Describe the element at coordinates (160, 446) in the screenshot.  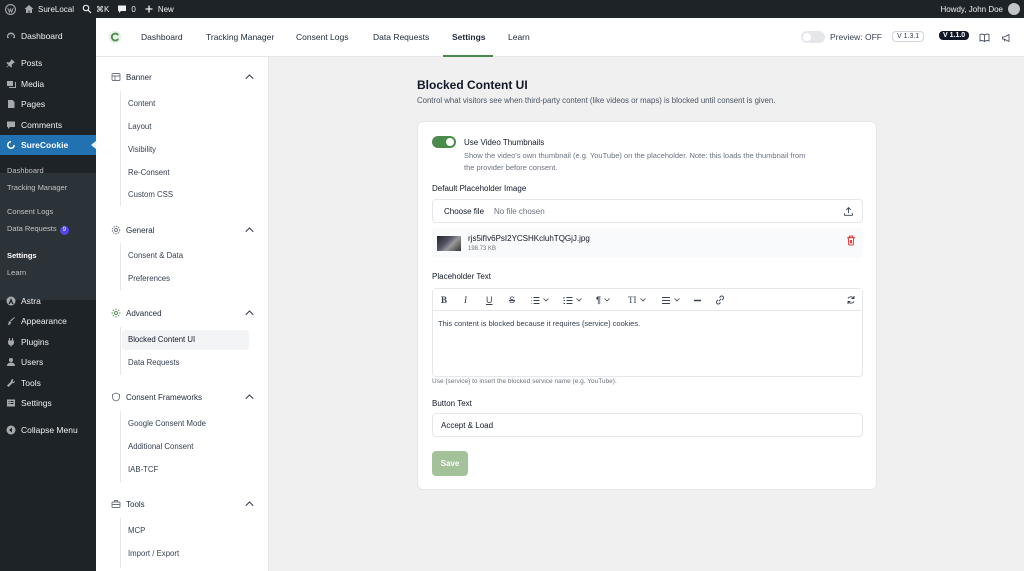
I see `nav-item-additional-consent: Additional Consent` at that location.